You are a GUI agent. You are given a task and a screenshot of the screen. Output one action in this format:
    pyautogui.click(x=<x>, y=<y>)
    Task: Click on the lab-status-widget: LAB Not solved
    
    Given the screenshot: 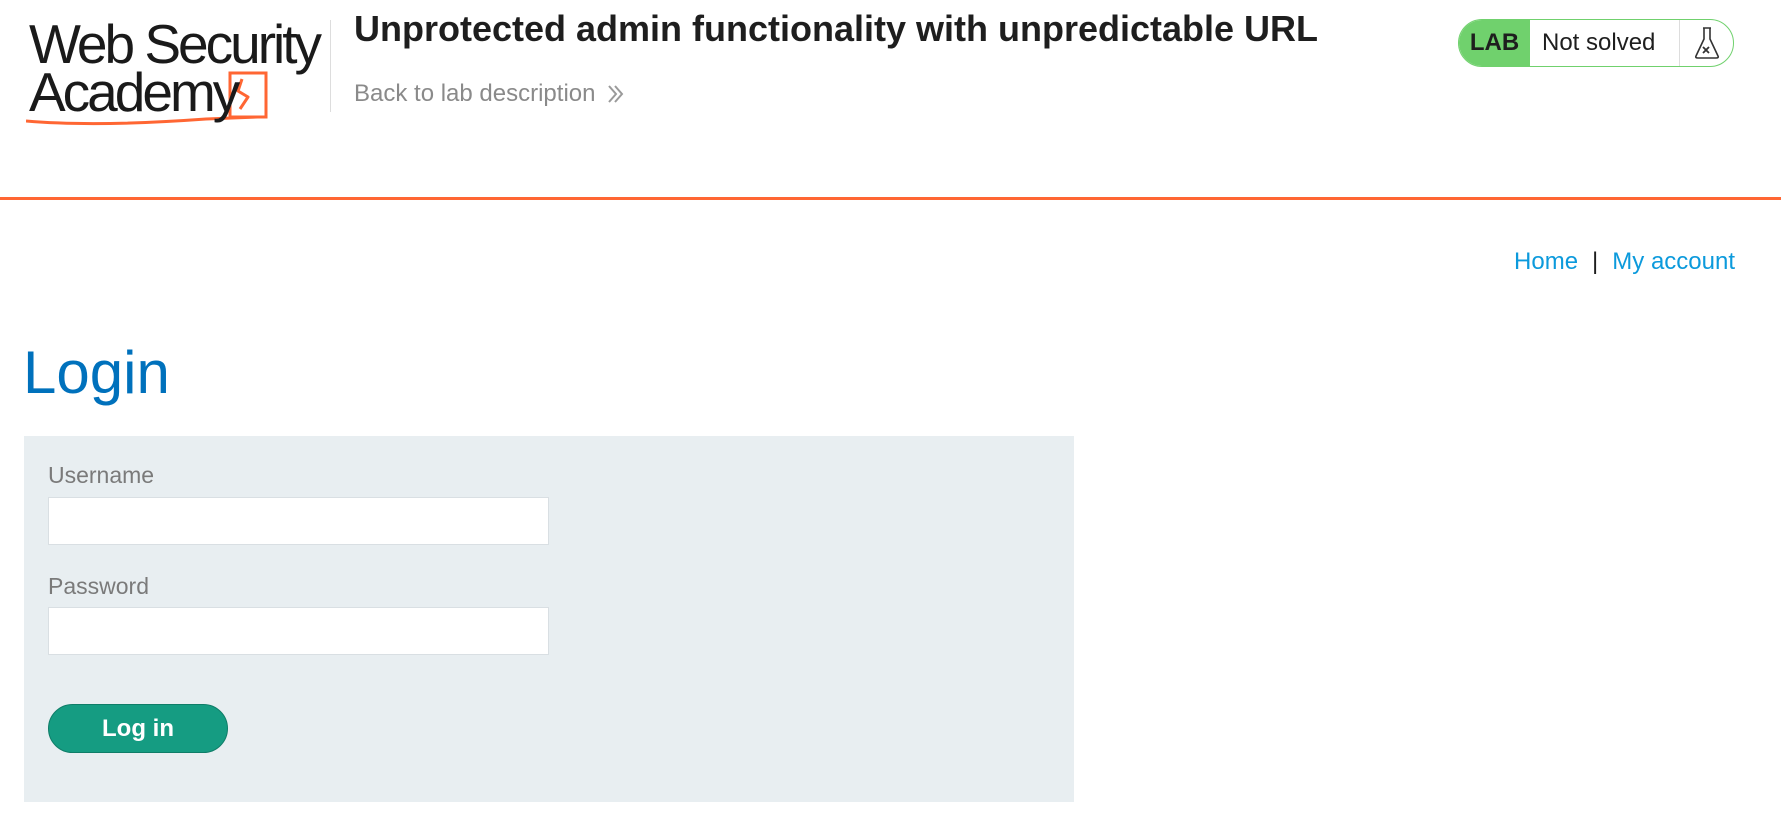 What is the action you would take?
    pyautogui.click(x=1596, y=43)
    